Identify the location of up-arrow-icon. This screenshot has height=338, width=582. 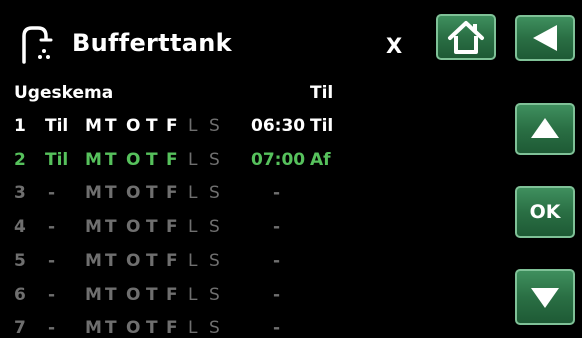
(545, 128).